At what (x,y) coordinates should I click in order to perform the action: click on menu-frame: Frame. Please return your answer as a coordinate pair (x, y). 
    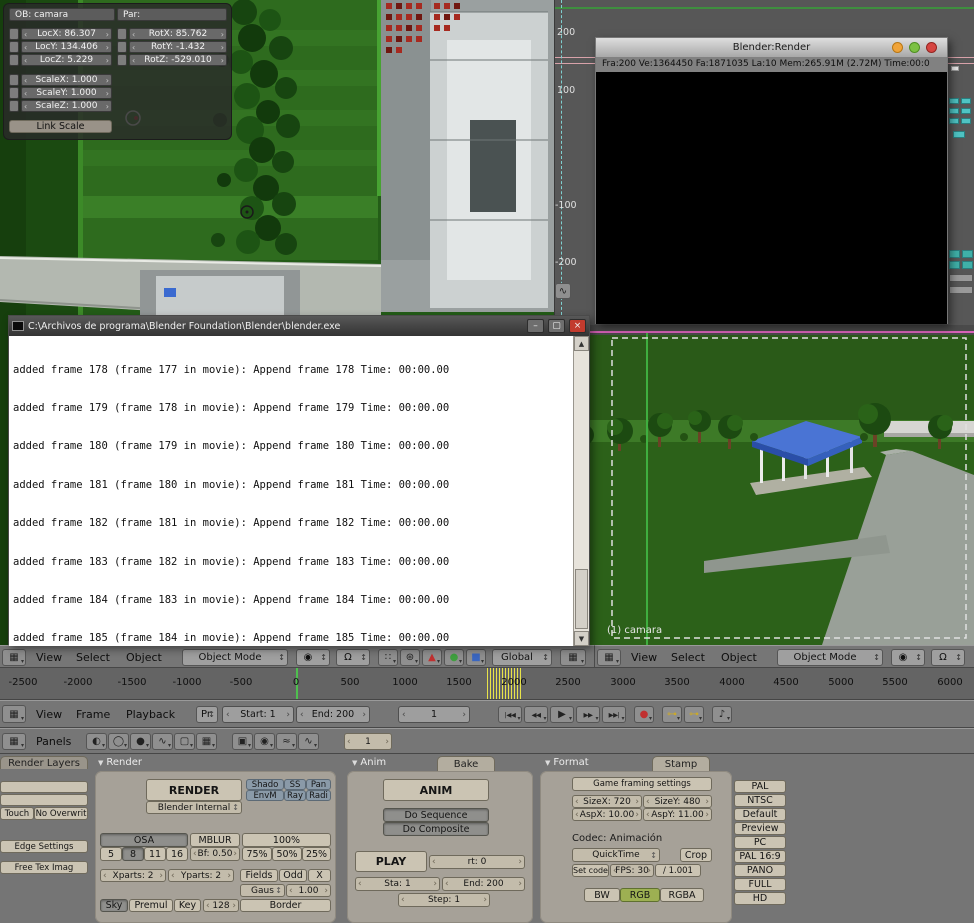
    Looking at the image, I should click on (93, 714).